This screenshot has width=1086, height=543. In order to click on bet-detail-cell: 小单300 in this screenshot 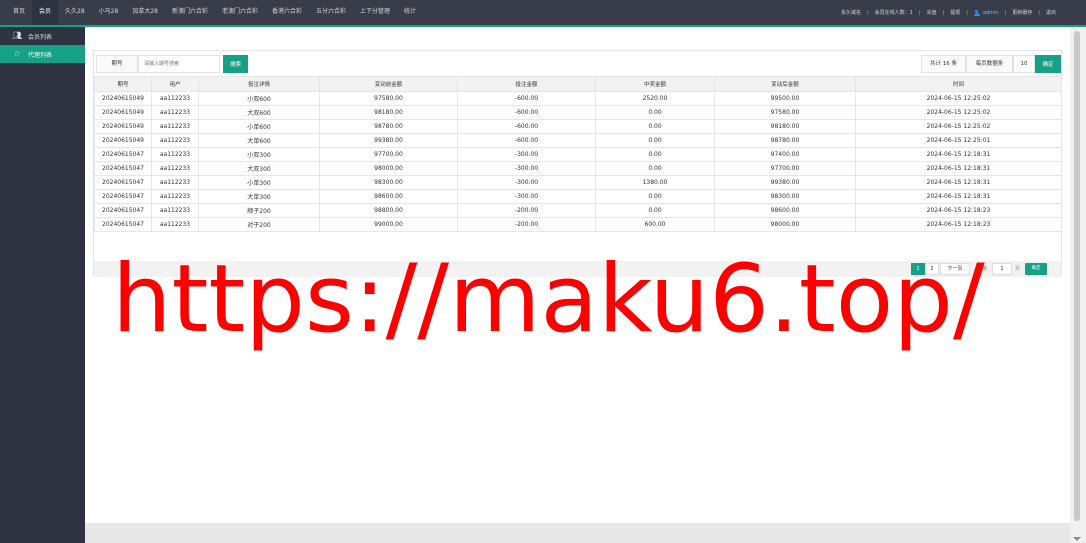, I will do `click(259, 182)`.